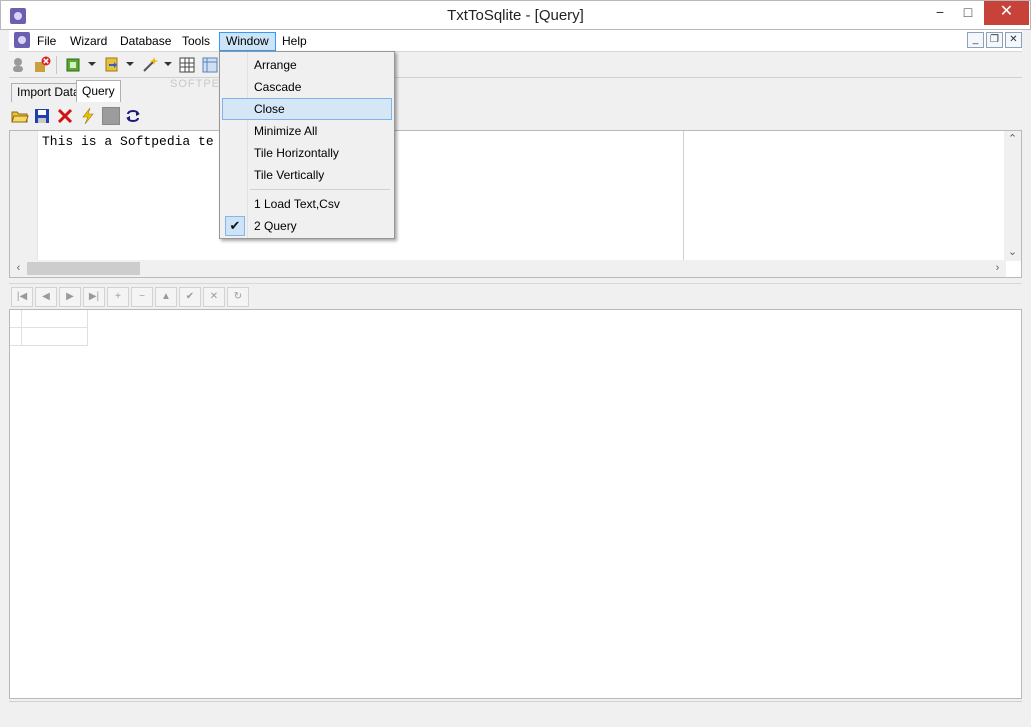 The image size is (1031, 727). What do you see at coordinates (16, 319) in the screenshot?
I see `grid-corner-cell` at bounding box center [16, 319].